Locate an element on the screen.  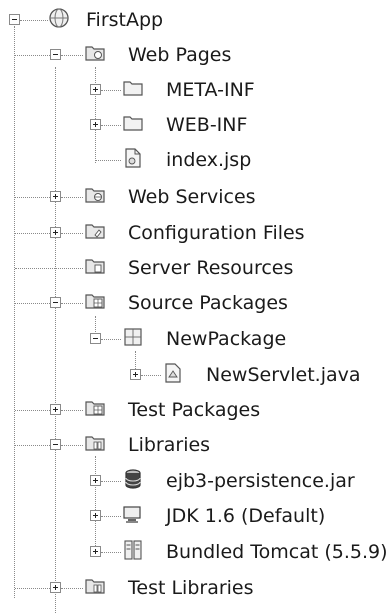
server-library-icon is located at coordinates (133, 550).